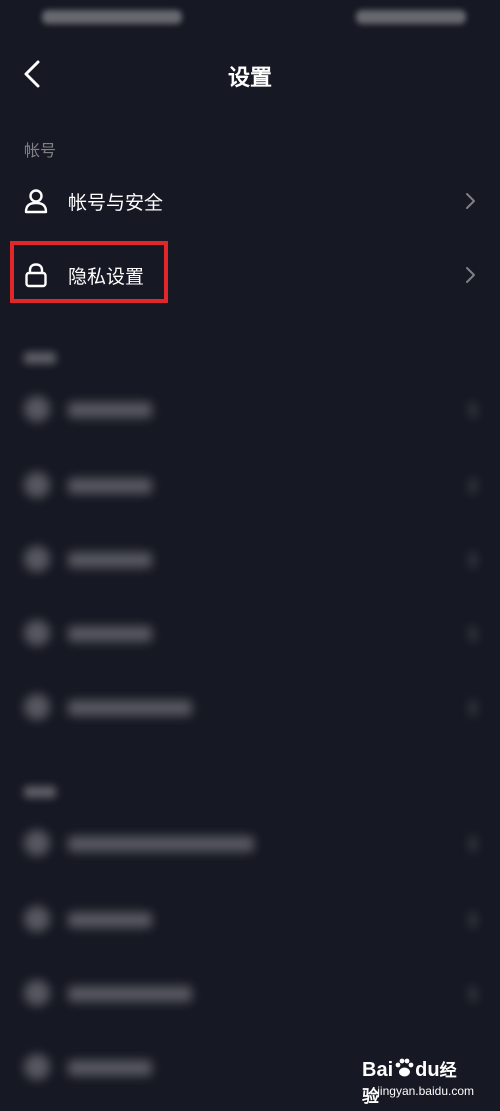 The height and width of the screenshot is (1111, 500). Describe the element at coordinates (112, 17) in the screenshot. I see `status-carrier-blurred` at that location.